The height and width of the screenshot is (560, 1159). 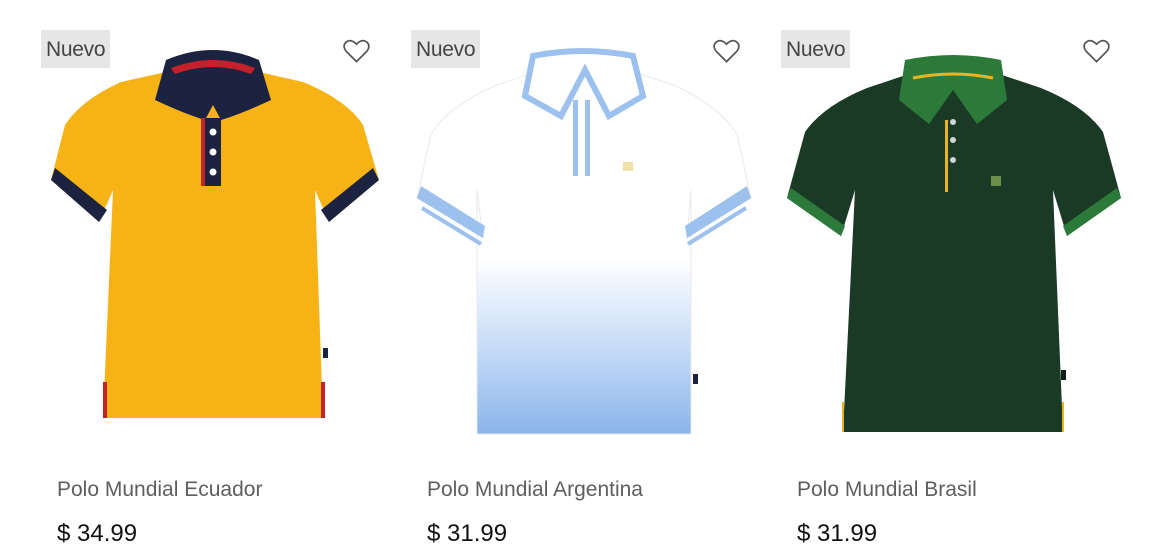 What do you see at coordinates (217, 490) in the screenshot?
I see `product-name: Polo Mundial Ecuador` at bounding box center [217, 490].